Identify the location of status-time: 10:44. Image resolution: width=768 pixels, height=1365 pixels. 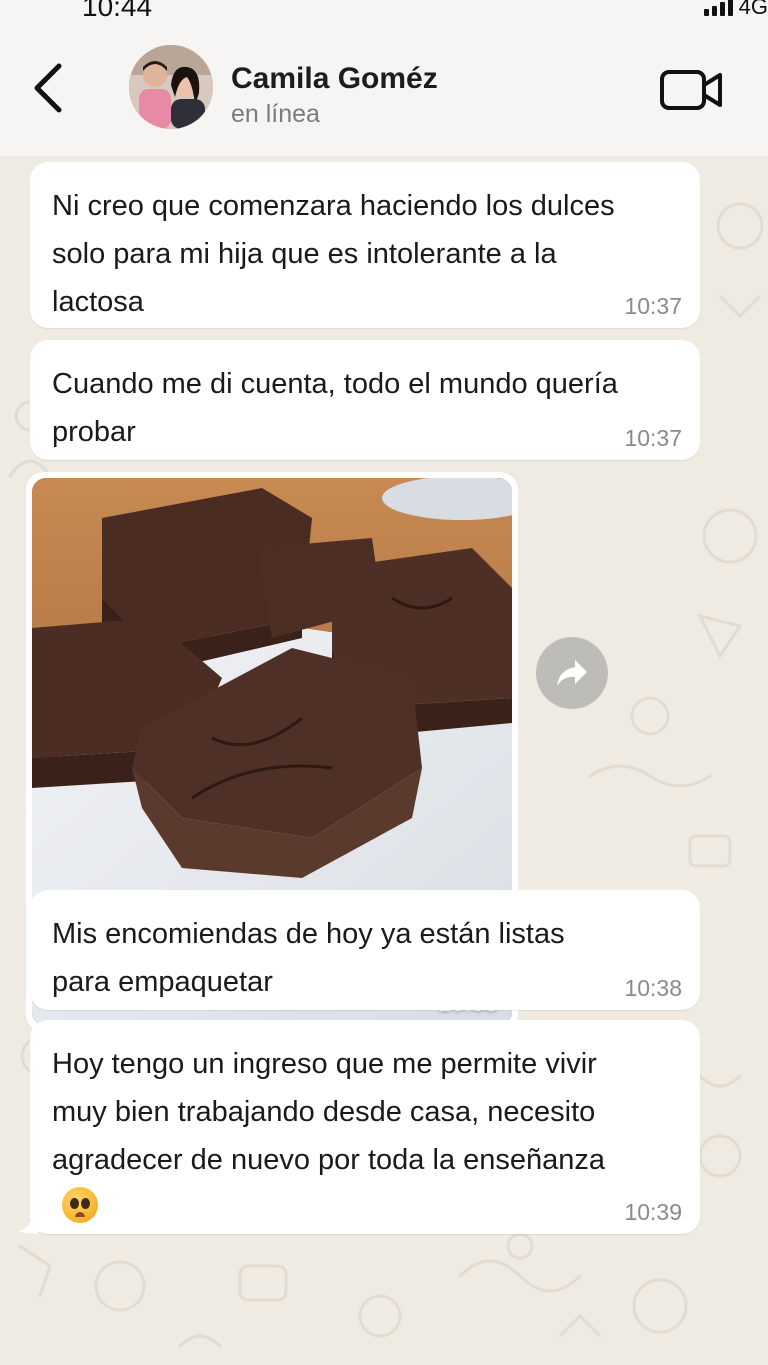
(117, 11).